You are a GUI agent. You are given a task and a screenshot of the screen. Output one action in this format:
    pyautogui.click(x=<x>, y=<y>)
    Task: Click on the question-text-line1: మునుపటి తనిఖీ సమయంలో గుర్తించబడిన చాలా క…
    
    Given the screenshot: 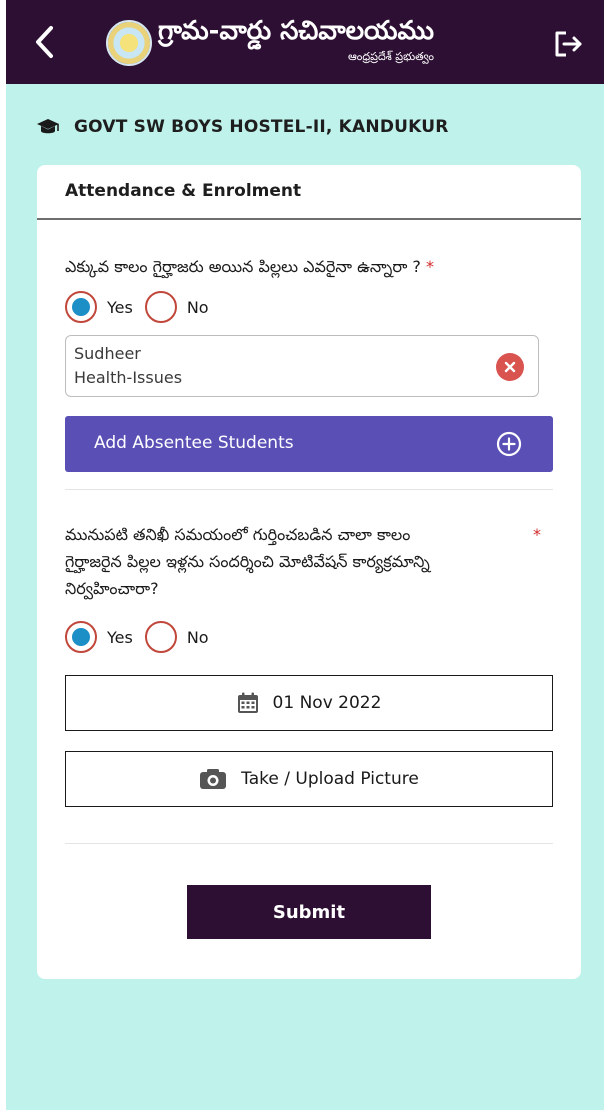 What is the action you would take?
    pyautogui.click(x=238, y=534)
    